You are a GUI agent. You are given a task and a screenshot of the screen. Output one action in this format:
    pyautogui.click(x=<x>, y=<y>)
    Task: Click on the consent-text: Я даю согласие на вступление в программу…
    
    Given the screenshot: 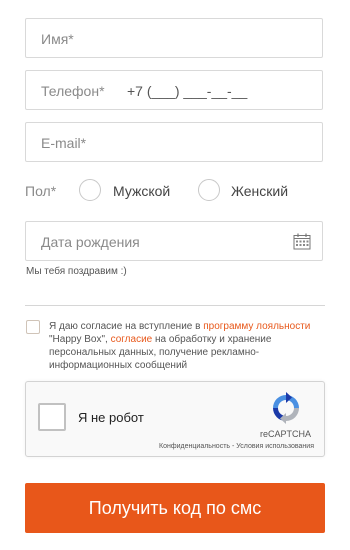 What is the action you would take?
    pyautogui.click(x=187, y=346)
    